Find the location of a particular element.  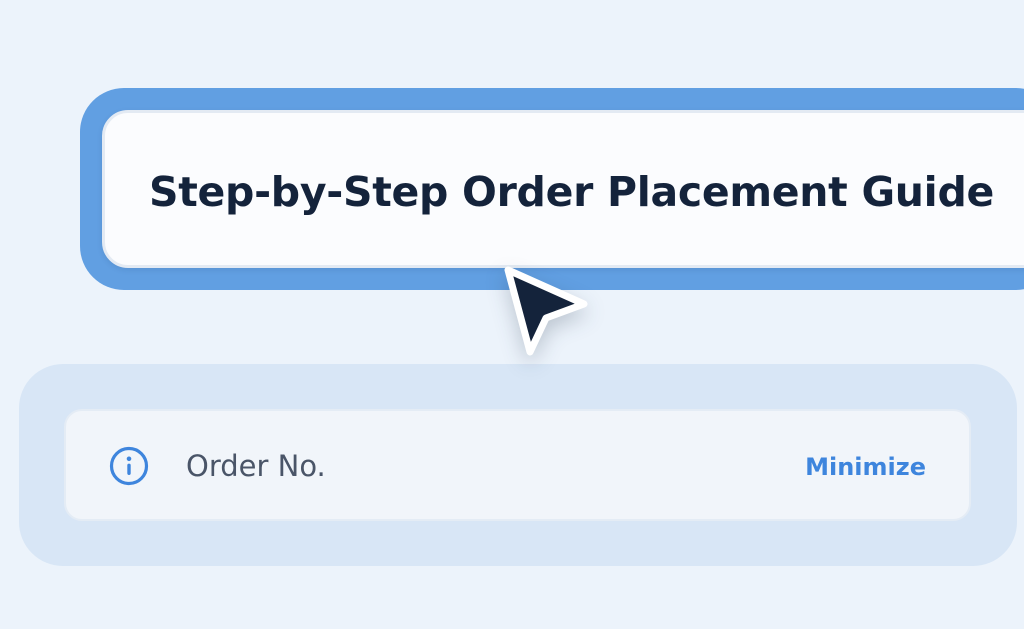

page-title: Step-by-Step Order Placement Guide is located at coordinates (571, 192).